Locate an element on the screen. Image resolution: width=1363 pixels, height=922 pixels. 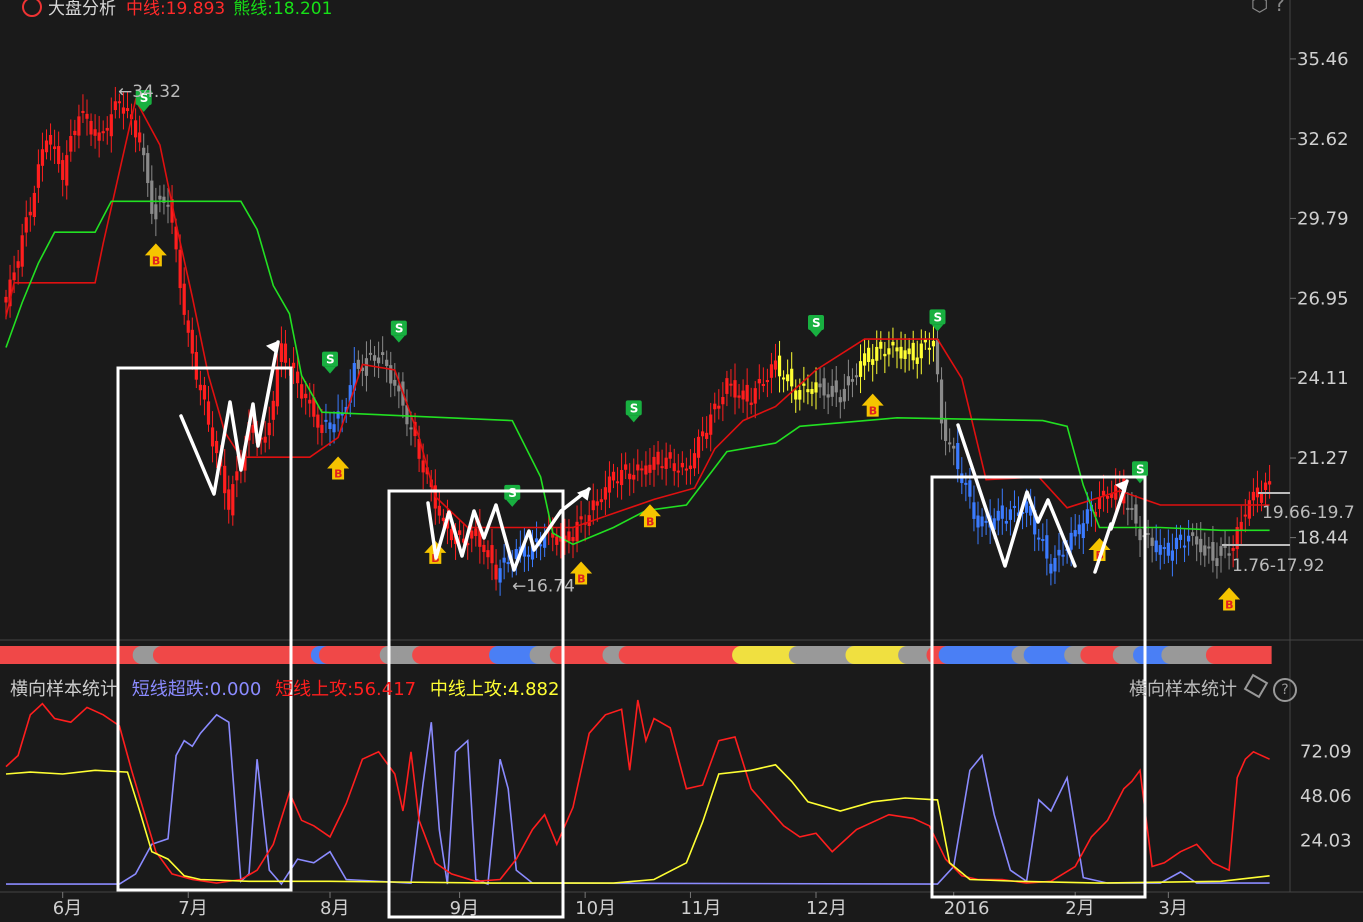
sub-panel-name: 横向样本统计 is located at coordinates (64, 689).